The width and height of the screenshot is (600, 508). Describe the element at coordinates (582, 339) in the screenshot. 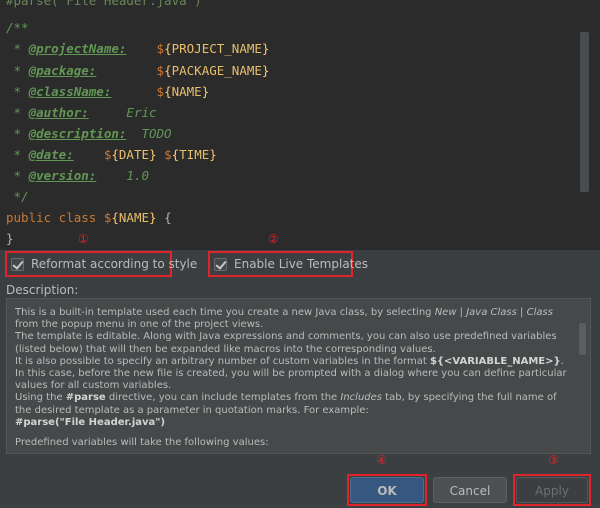

I see `description-scrollbar` at that location.